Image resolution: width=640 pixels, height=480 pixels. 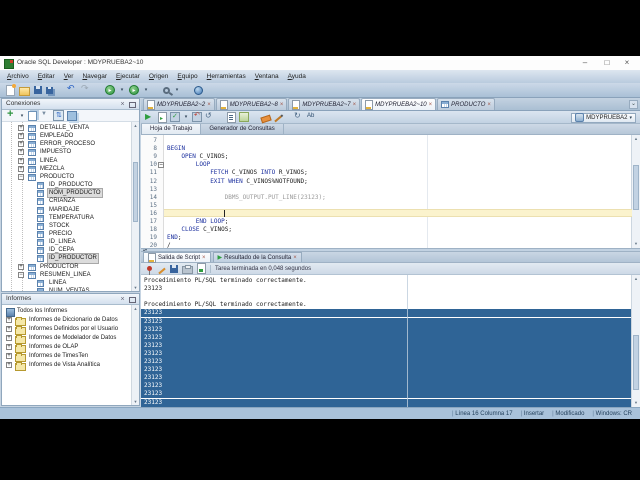 What do you see at coordinates (197, 116) in the screenshot?
I see `rollback-icon` at bounding box center [197, 116].